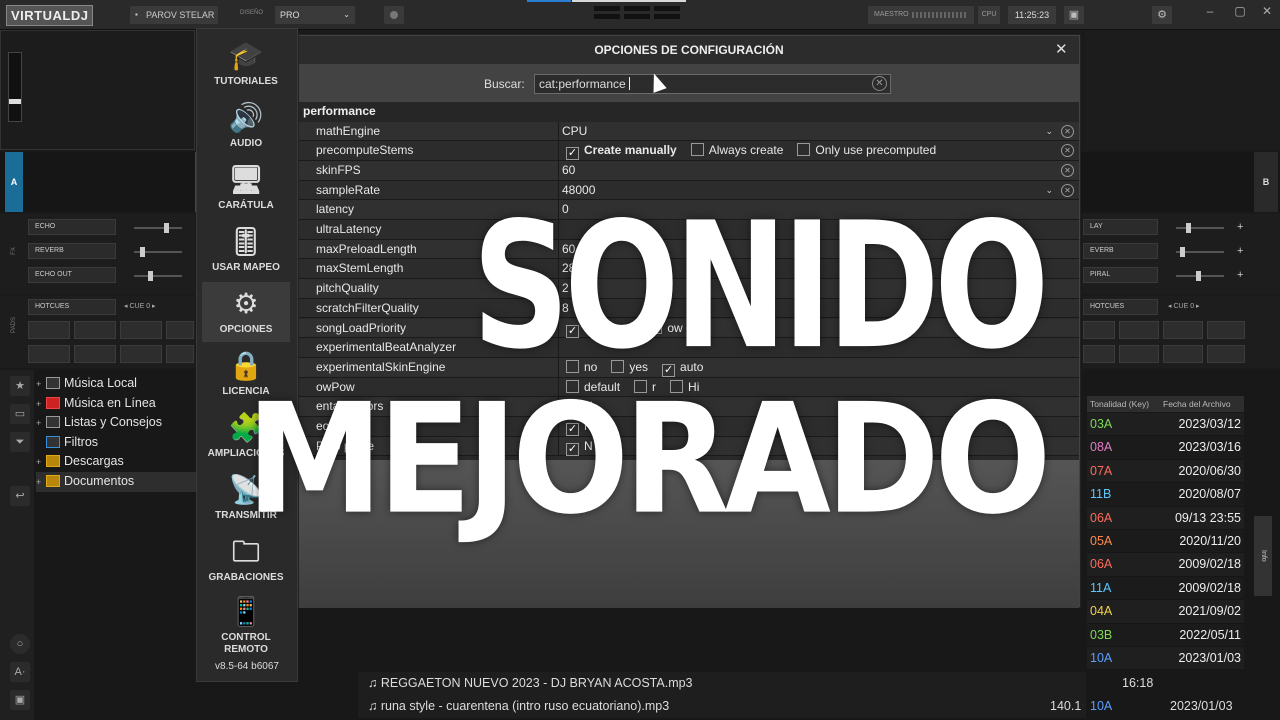 The image size is (1280, 720). I want to click on pads-mode-select-r: HOTCUES, so click(1120, 307).